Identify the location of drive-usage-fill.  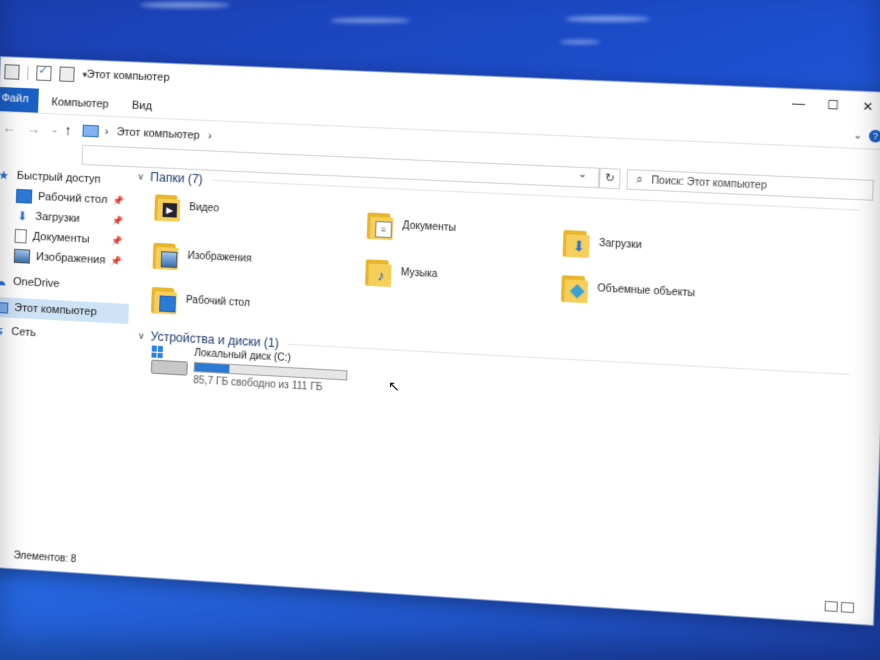
(212, 368).